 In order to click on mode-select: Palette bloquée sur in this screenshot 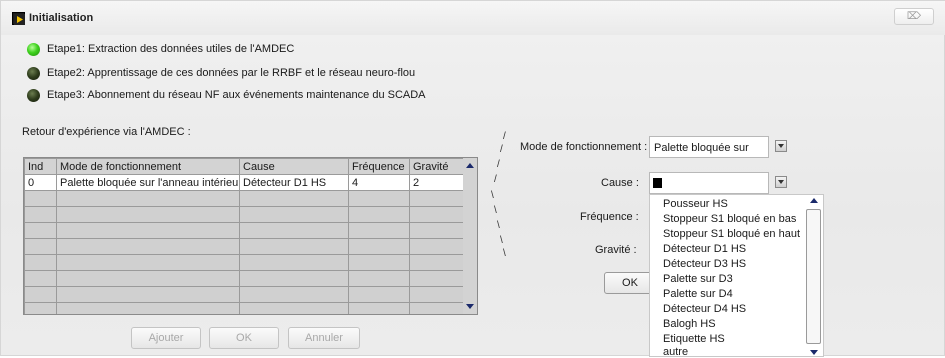, I will do `click(709, 147)`.